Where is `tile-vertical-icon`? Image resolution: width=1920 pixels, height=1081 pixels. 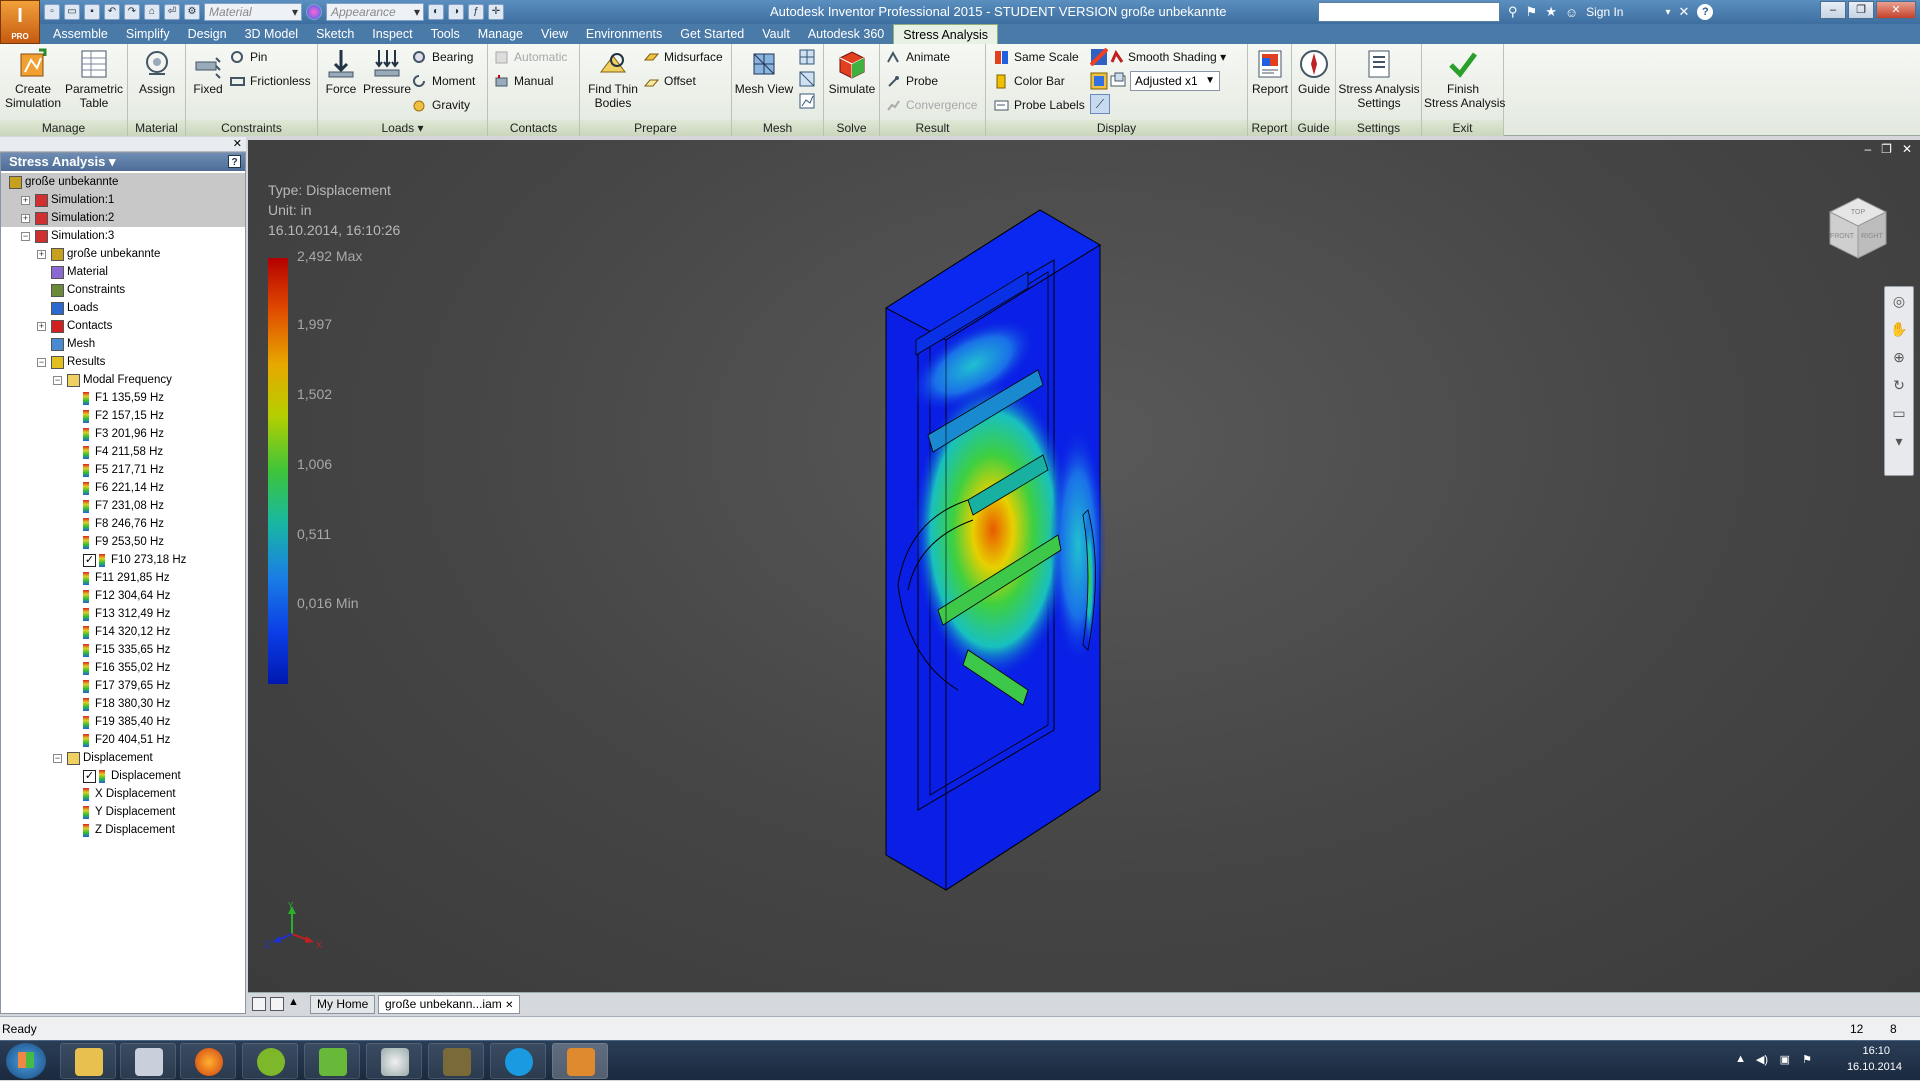 tile-vertical-icon is located at coordinates (277, 1004).